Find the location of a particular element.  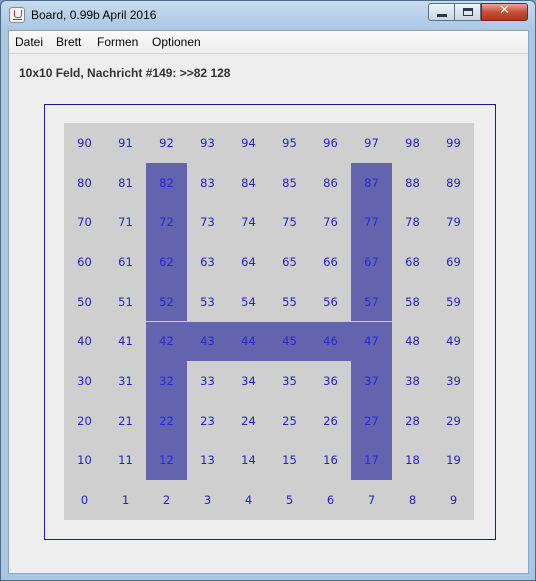

board-cell-60: 60 is located at coordinates (84, 262).